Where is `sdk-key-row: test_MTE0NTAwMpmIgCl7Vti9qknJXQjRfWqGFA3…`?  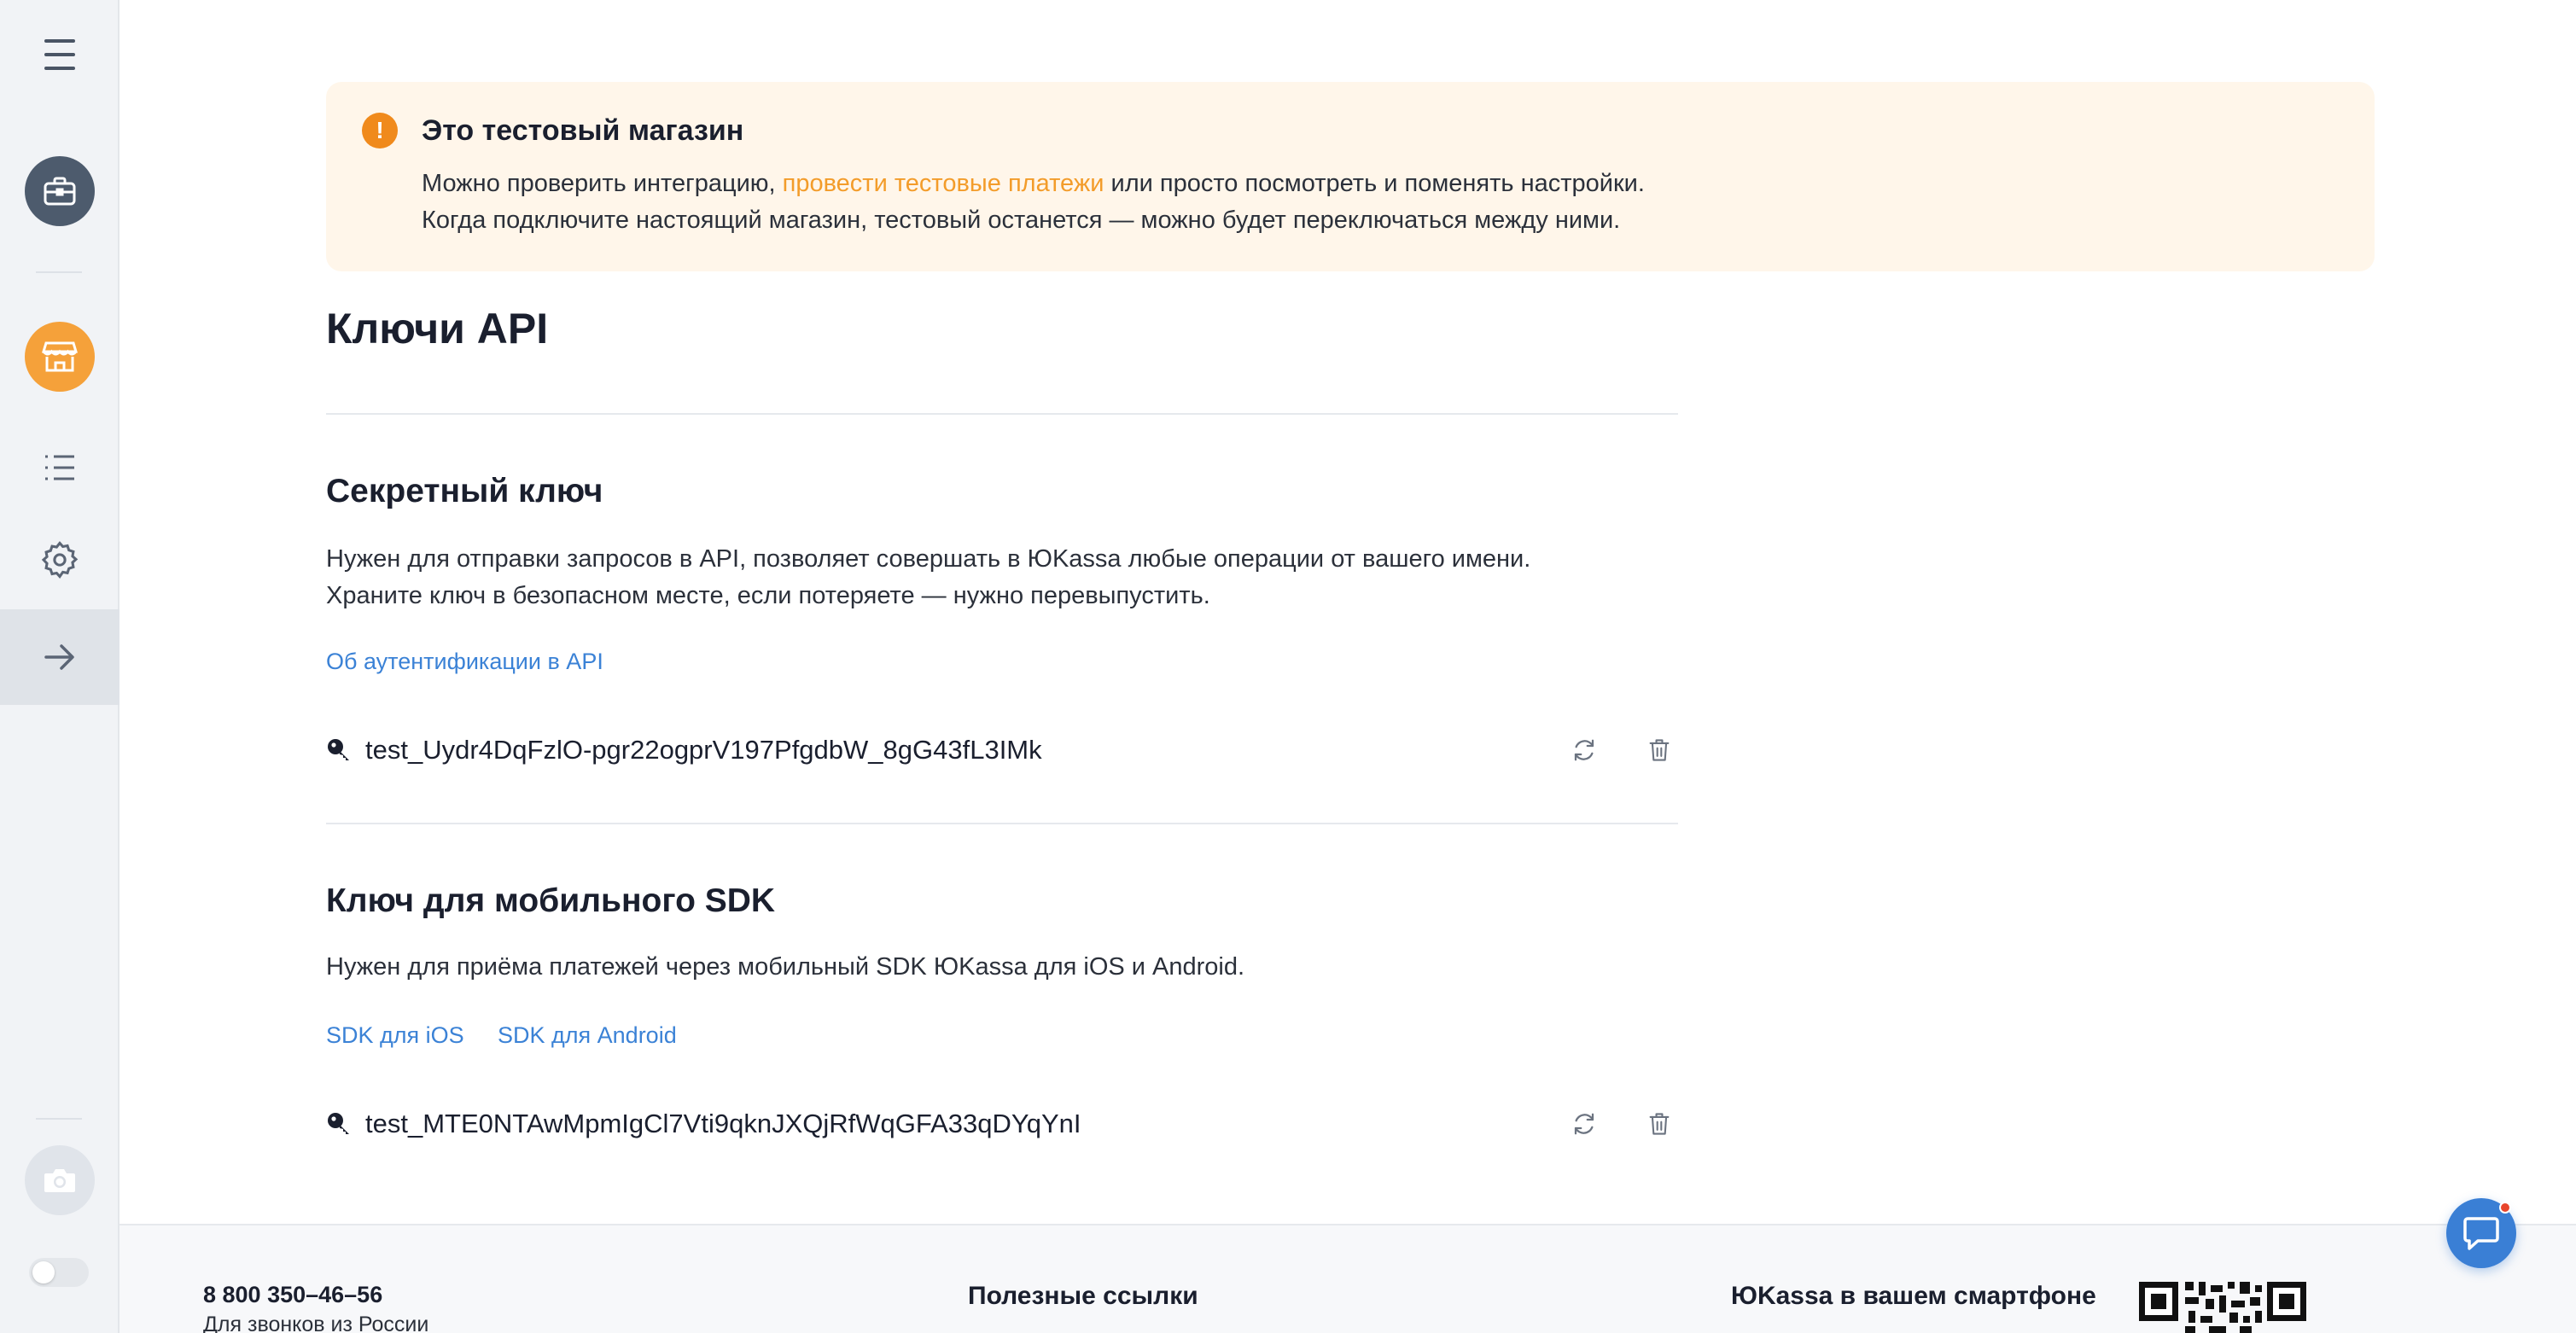 sdk-key-row: test_MTE0NTAwMpmIgCl7Vti9qknJXQjRfWqGFA3… is located at coordinates (1002, 1124).